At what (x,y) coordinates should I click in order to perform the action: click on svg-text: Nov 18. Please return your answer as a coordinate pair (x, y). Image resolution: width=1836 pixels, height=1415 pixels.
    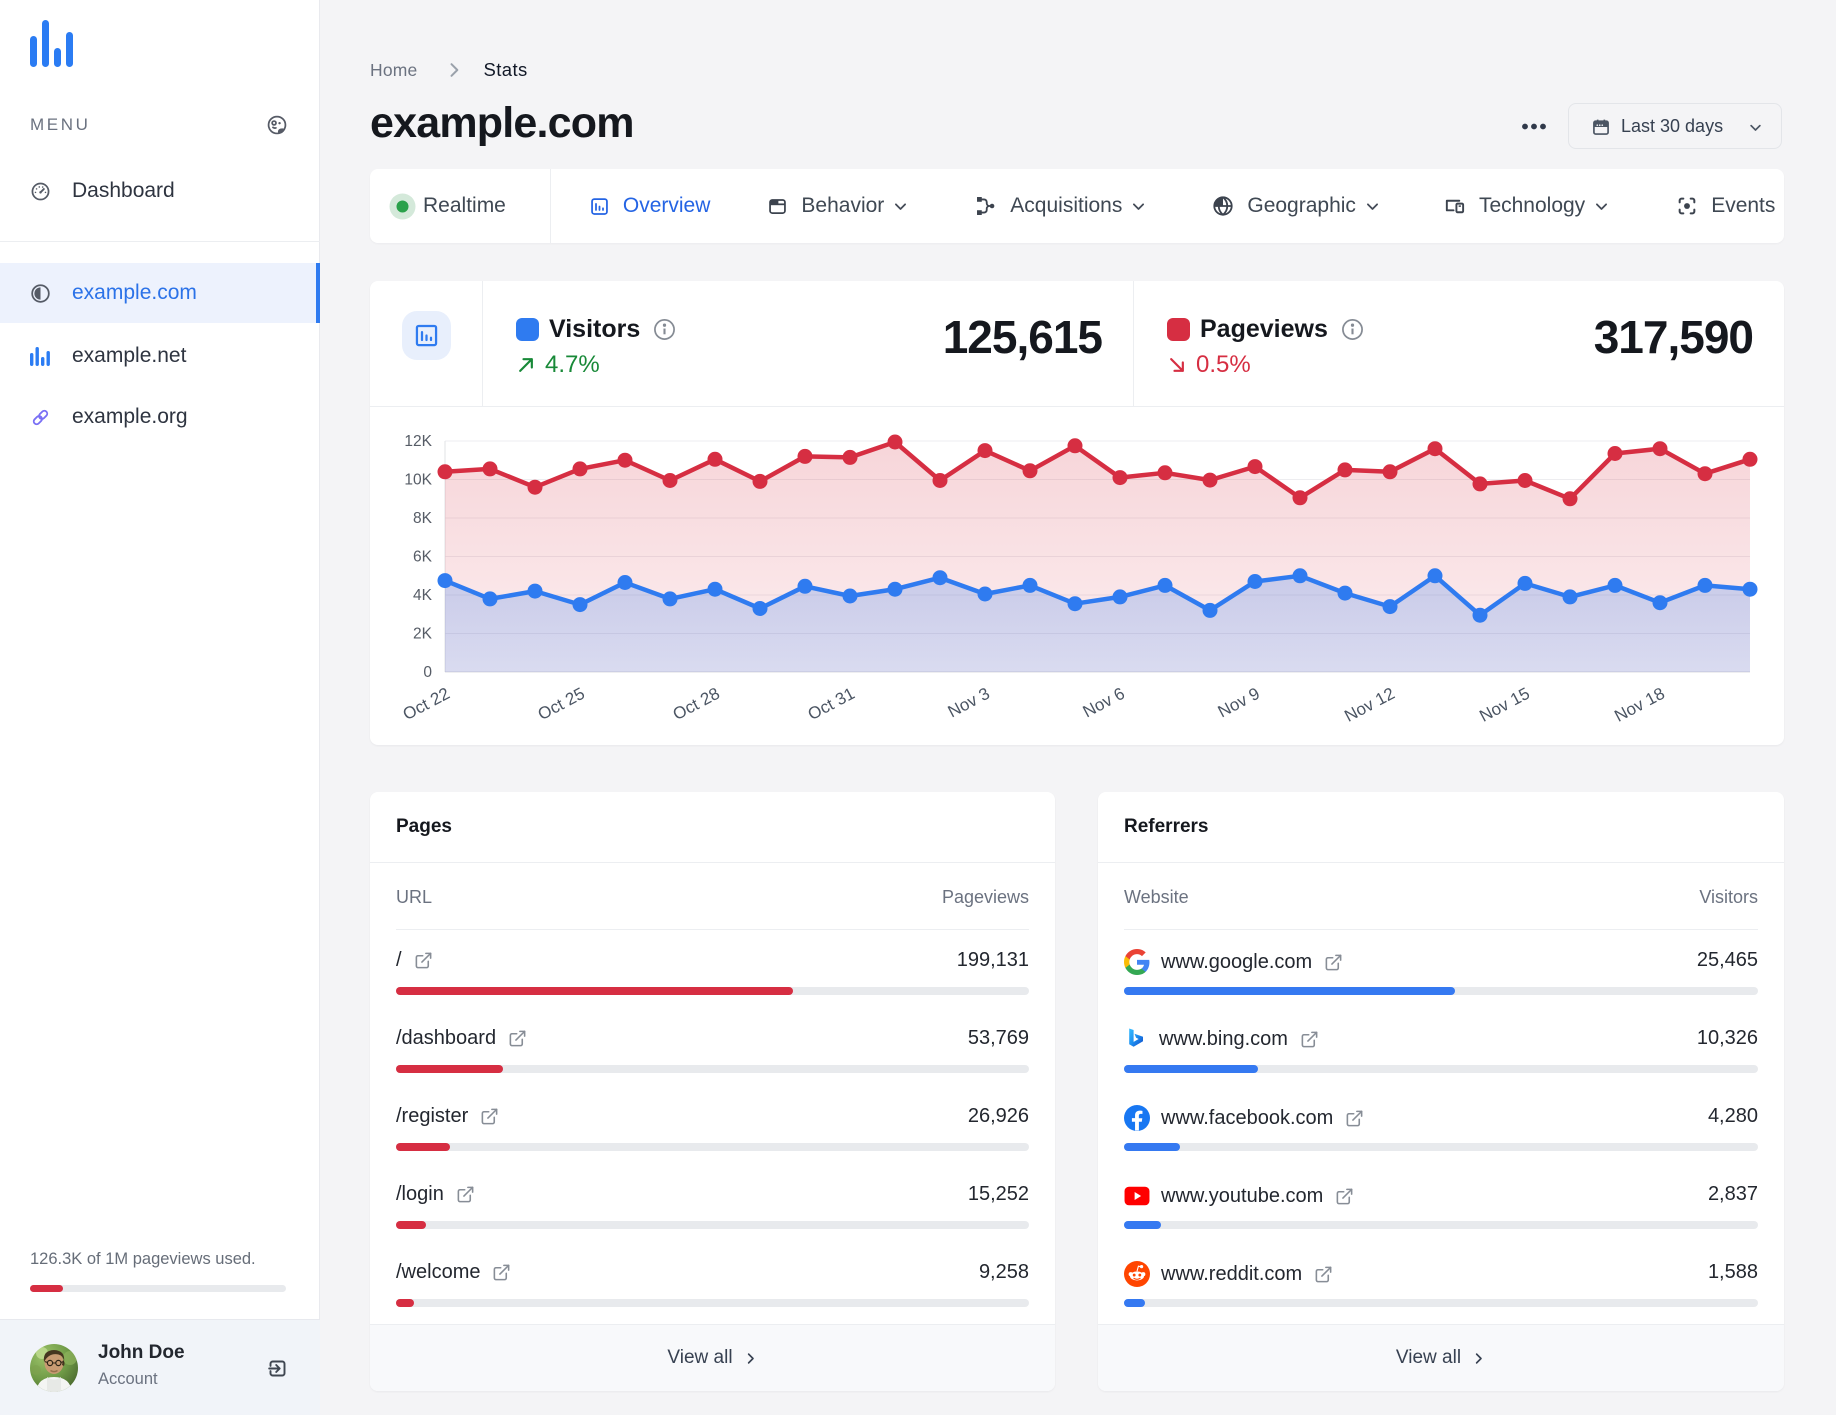
    Looking at the image, I should click on (1639, 705).